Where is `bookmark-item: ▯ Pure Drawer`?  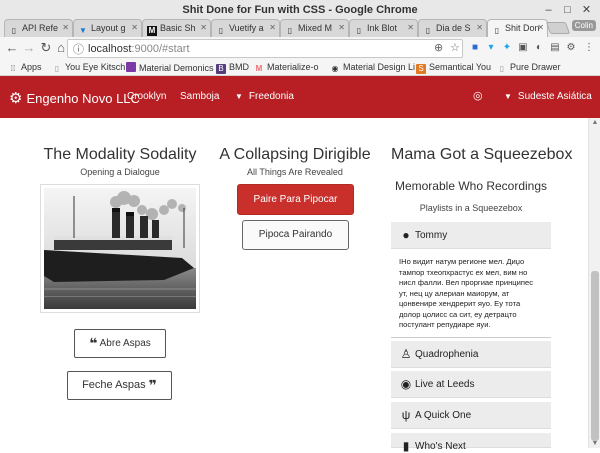 bookmark-item: ▯ Pure Drawer is located at coordinates (529, 68).